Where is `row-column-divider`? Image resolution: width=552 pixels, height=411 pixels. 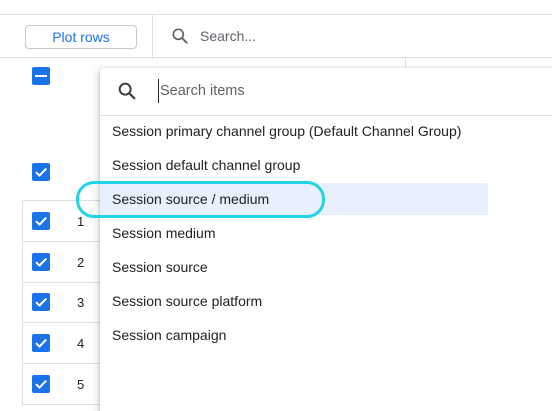
row-column-divider is located at coordinates (22, 302).